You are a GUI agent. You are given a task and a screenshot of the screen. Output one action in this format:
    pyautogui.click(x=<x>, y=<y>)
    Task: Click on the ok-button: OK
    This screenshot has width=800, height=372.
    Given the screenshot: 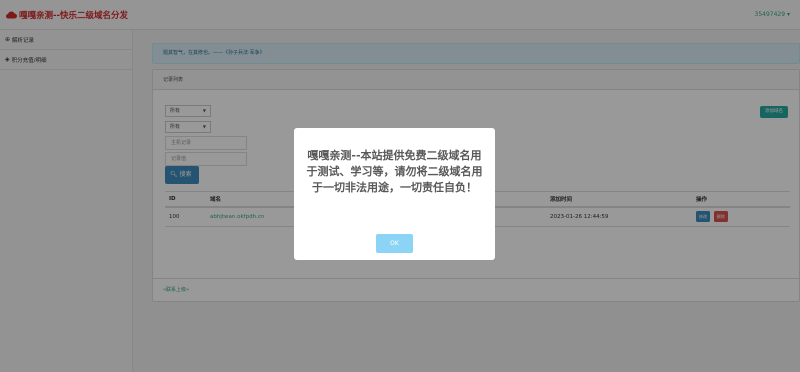 What is the action you would take?
    pyautogui.click(x=394, y=243)
    